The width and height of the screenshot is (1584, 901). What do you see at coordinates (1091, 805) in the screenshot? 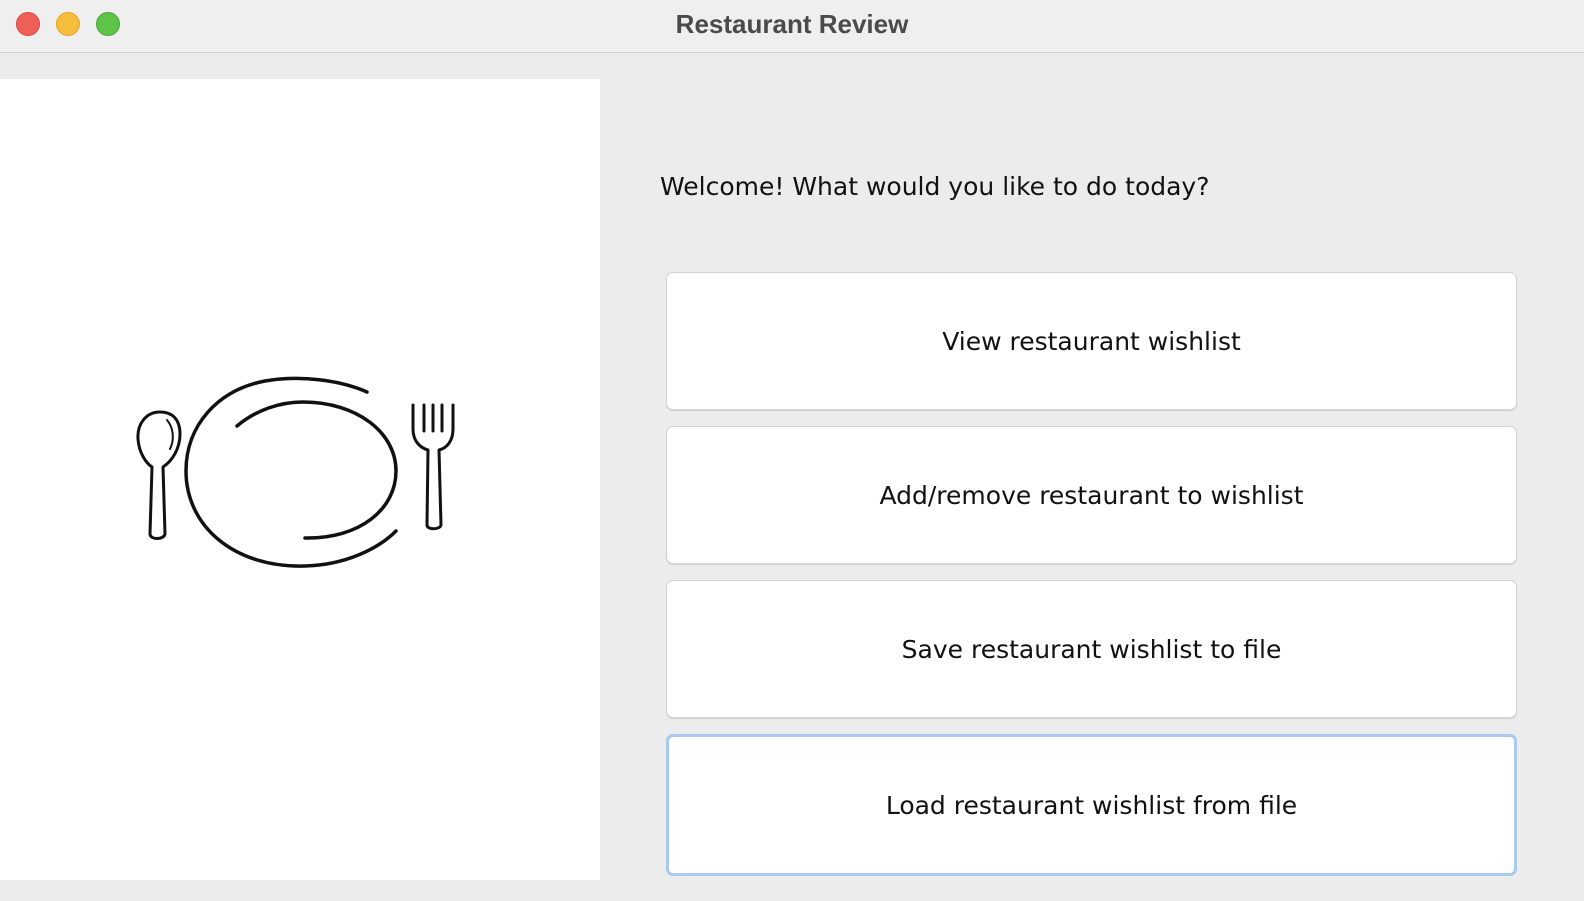
I see `load-wishlist-button: Load restaurant wishlist from file` at bounding box center [1091, 805].